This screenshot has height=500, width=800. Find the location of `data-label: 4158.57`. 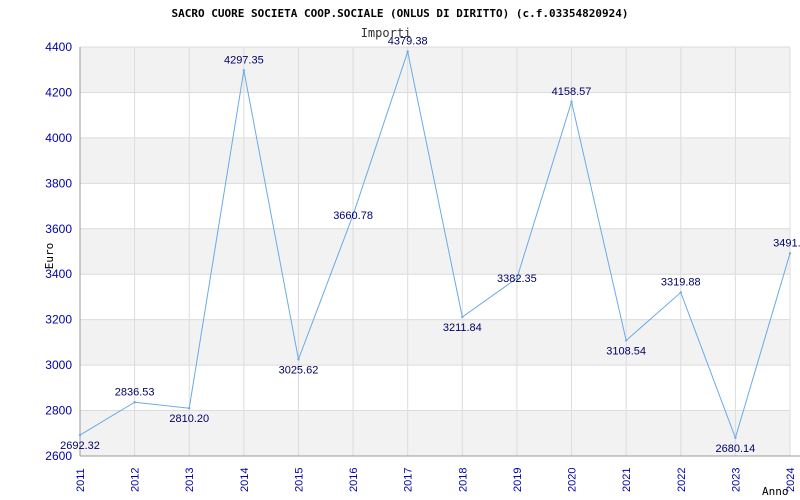

data-label: 4158.57 is located at coordinates (572, 92).